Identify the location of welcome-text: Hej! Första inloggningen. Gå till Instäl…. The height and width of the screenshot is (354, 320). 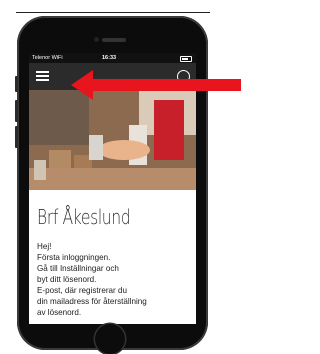
(114, 279).